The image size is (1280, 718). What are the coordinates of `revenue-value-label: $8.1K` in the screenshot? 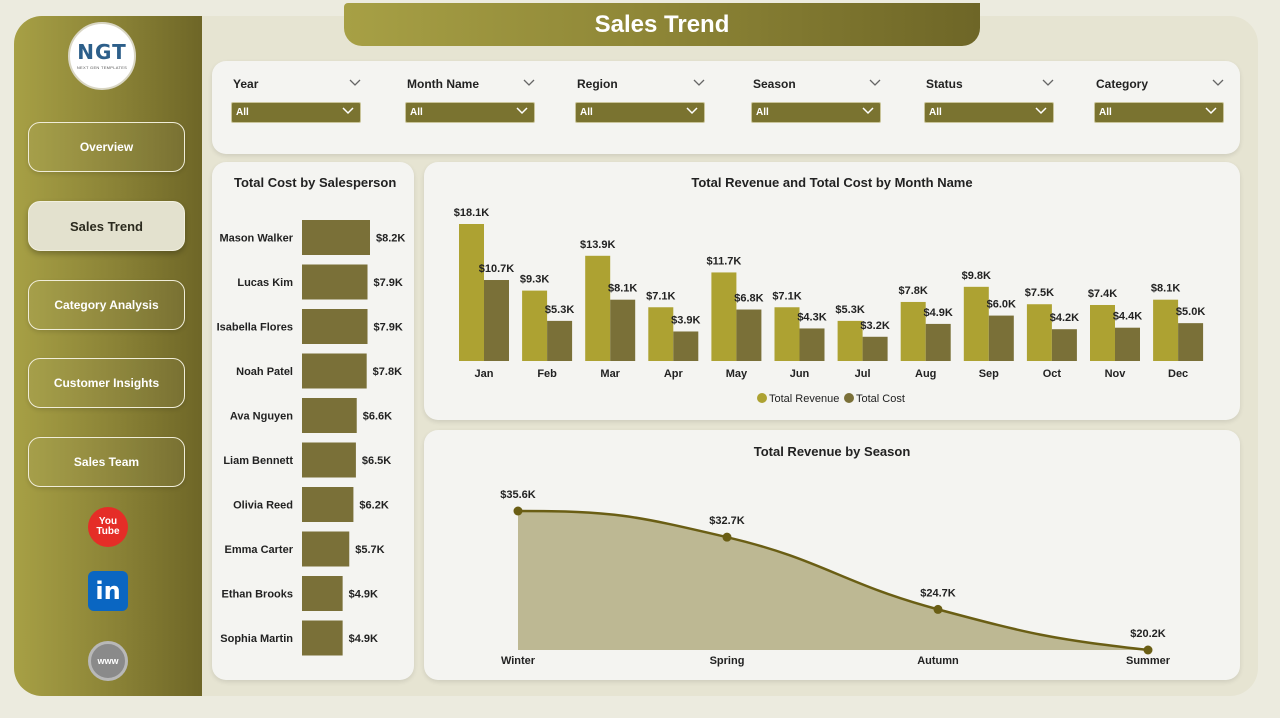 It's located at (1165, 289).